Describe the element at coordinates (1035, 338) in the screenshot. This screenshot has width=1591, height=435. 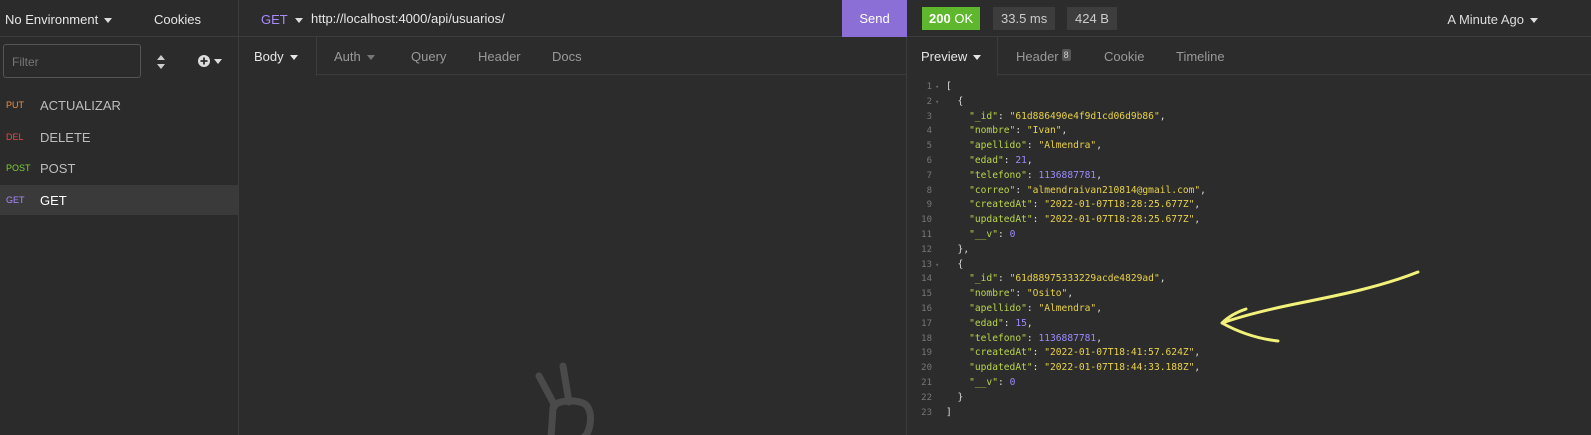
I see `code-text: "telefono": 1136887781,` at that location.